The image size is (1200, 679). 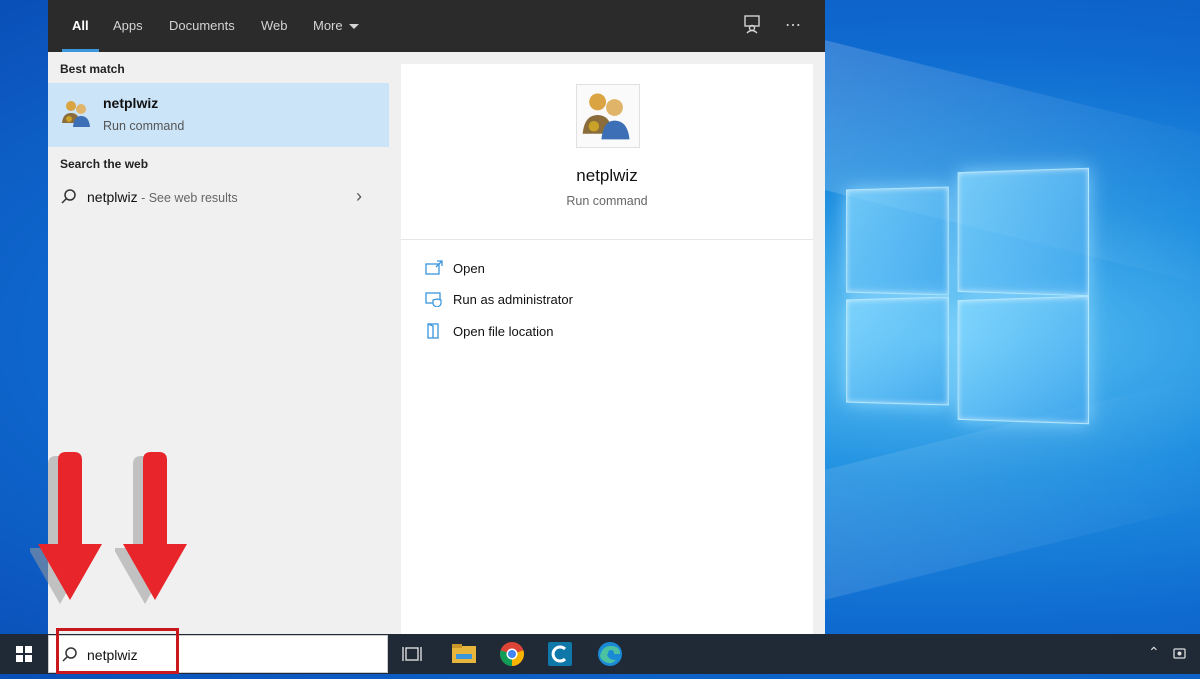 What do you see at coordinates (1154, 652) in the screenshot?
I see `chevron-up-icon: ⌃` at bounding box center [1154, 652].